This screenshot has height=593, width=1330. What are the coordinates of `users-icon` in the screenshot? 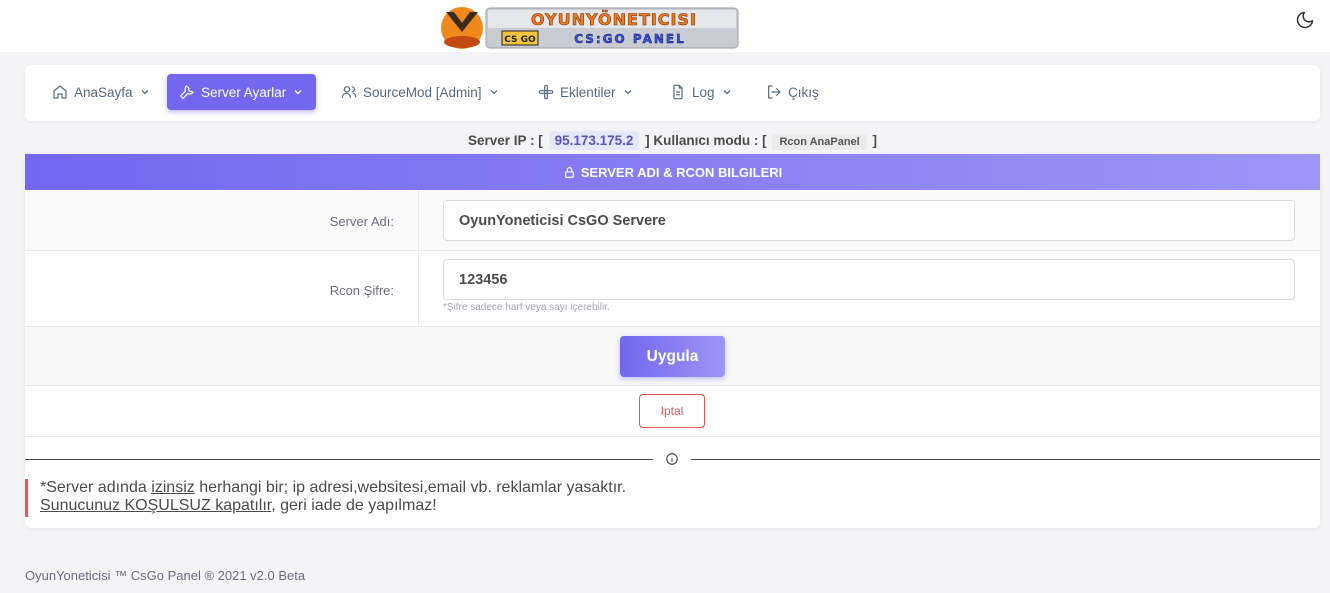 It's located at (349, 92).